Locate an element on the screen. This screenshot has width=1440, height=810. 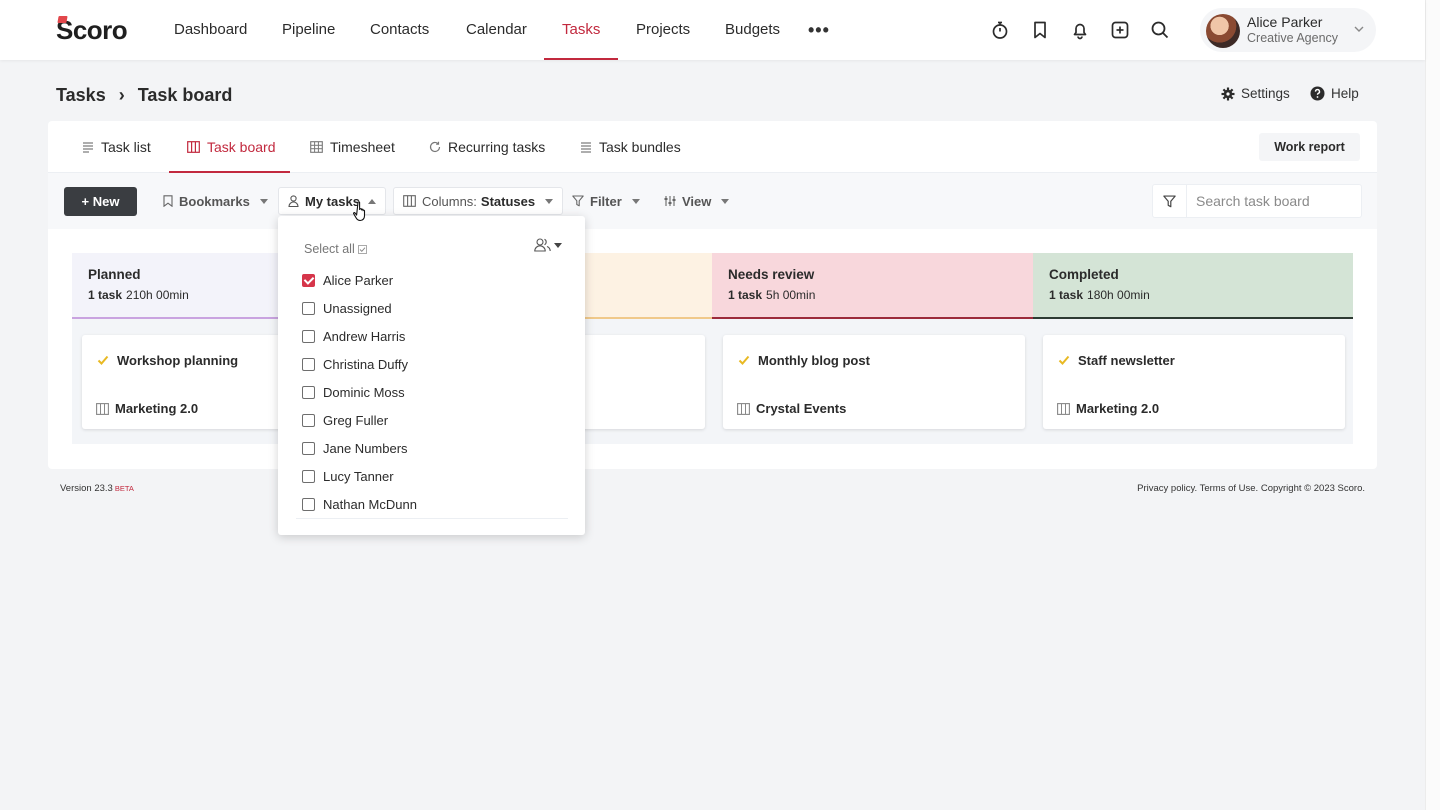
person-option: Jane Numbers is located at coordinates (355, 448).